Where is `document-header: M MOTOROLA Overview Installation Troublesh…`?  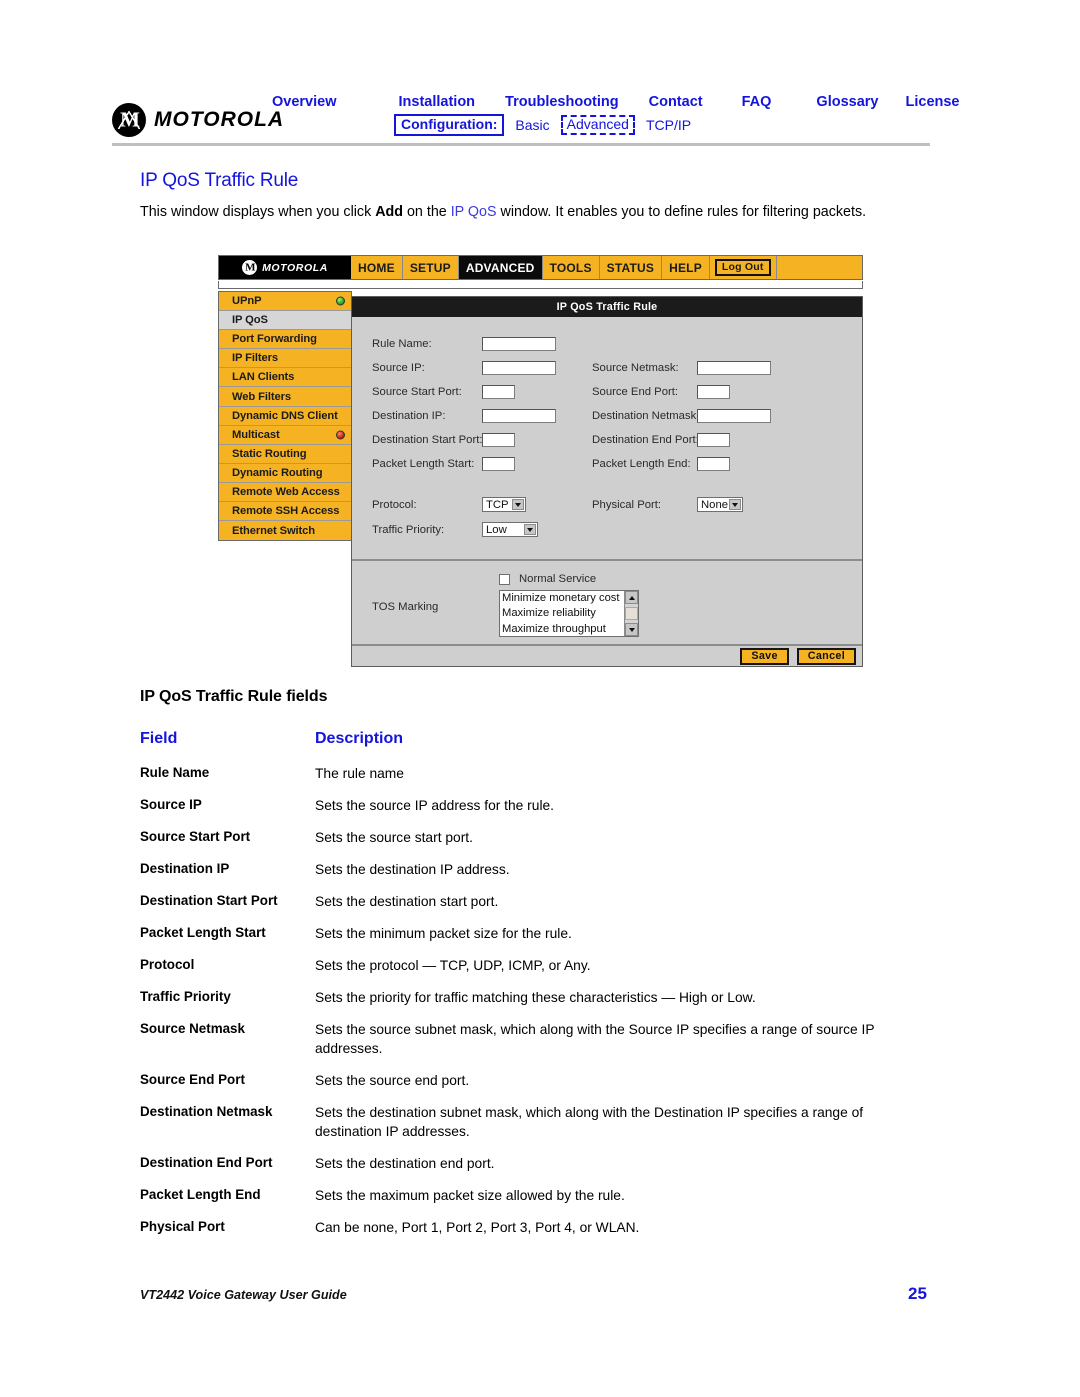
document-header: M MOTOROLA Overview Installation Troublesh… is located at coordinates (540, 75).